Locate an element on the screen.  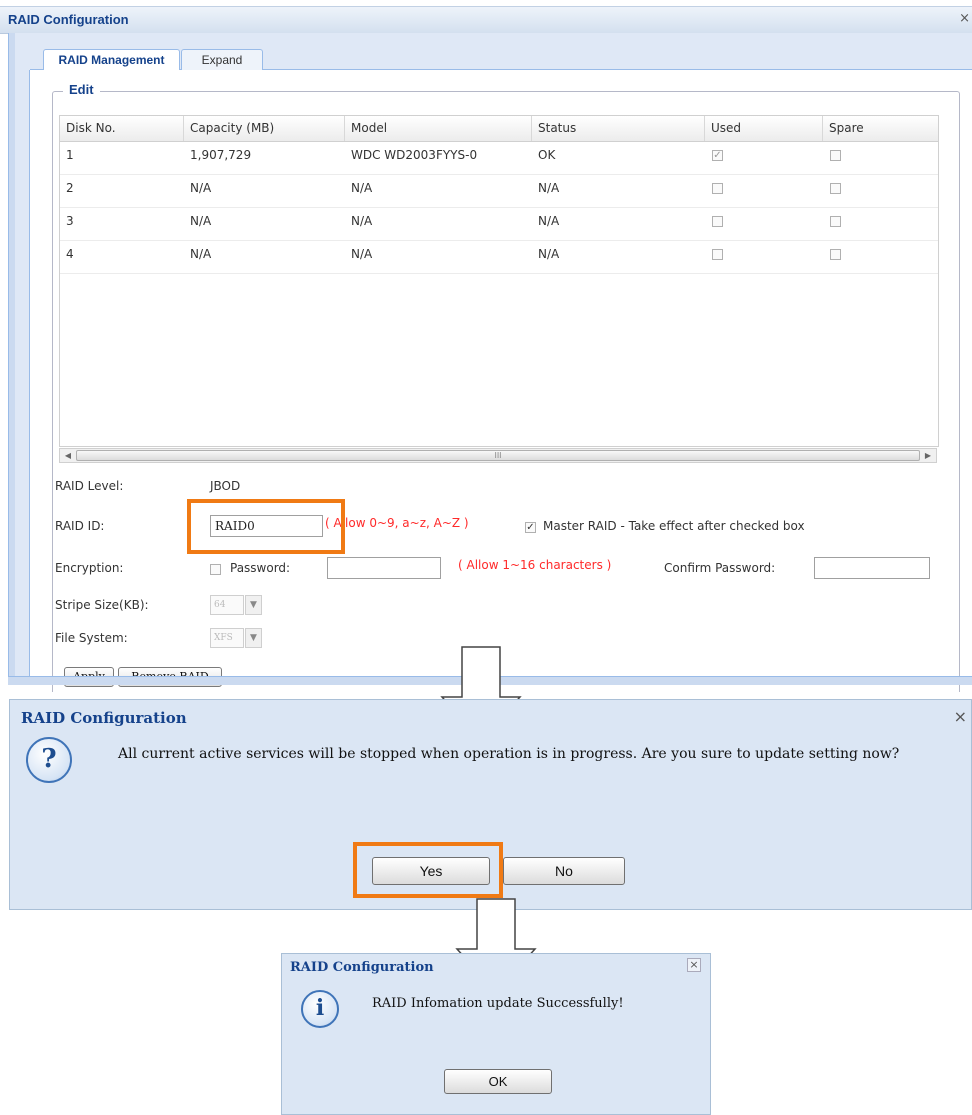
disk-no-cell: 3 is located at coordinates (70, 221).